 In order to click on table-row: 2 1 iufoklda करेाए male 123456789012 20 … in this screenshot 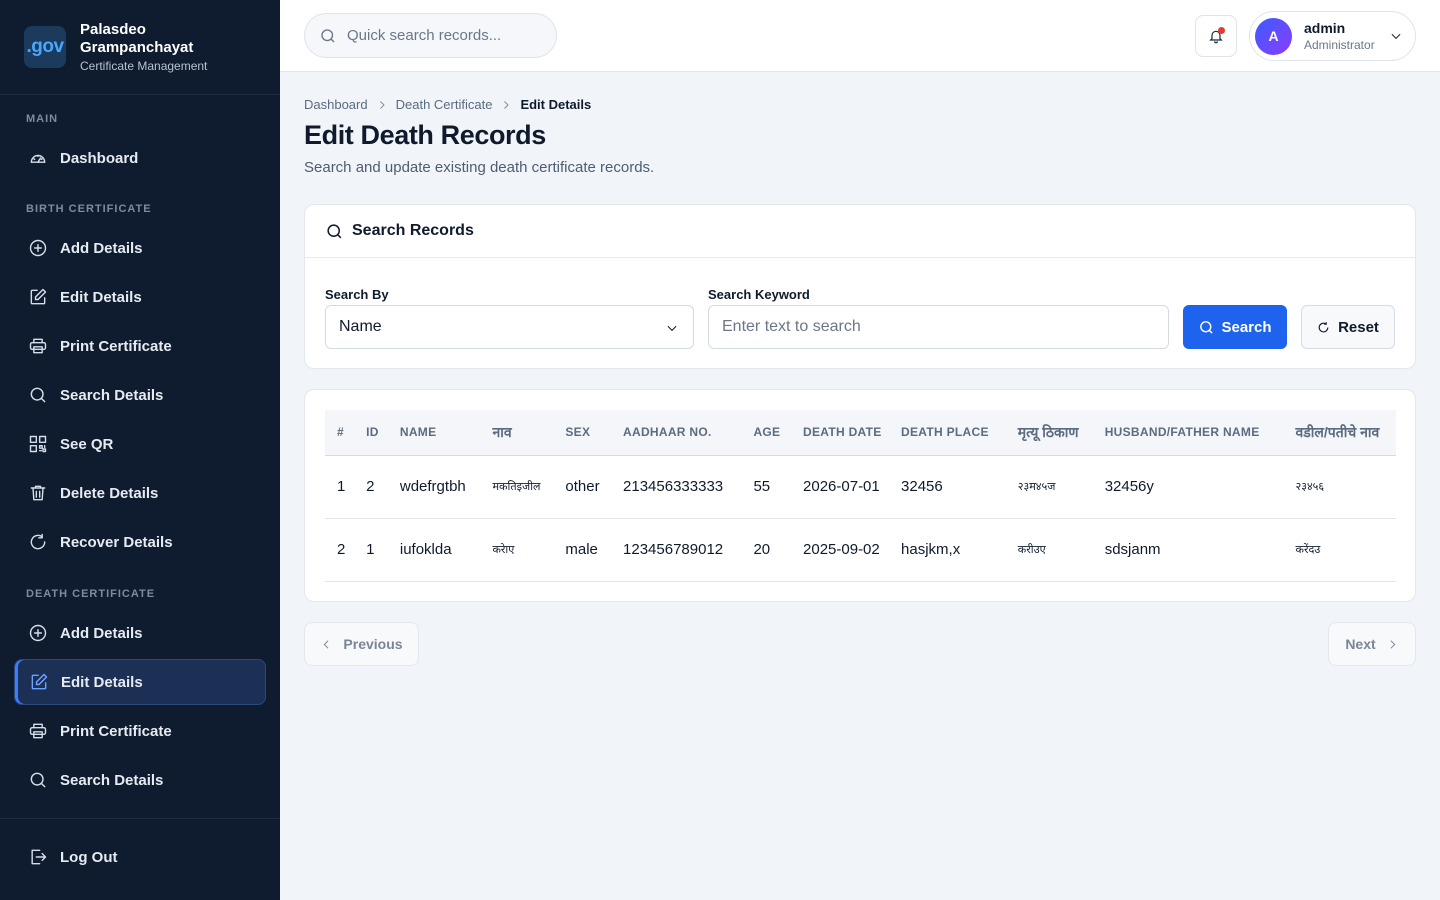, I will do `click(860, 549)`.